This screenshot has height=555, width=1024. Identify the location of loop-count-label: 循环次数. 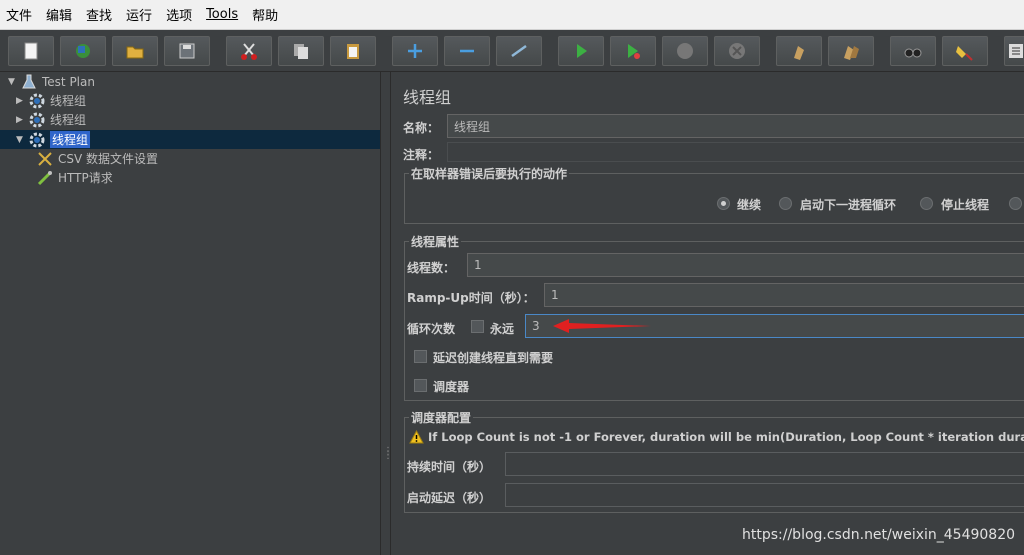
(431, 329).